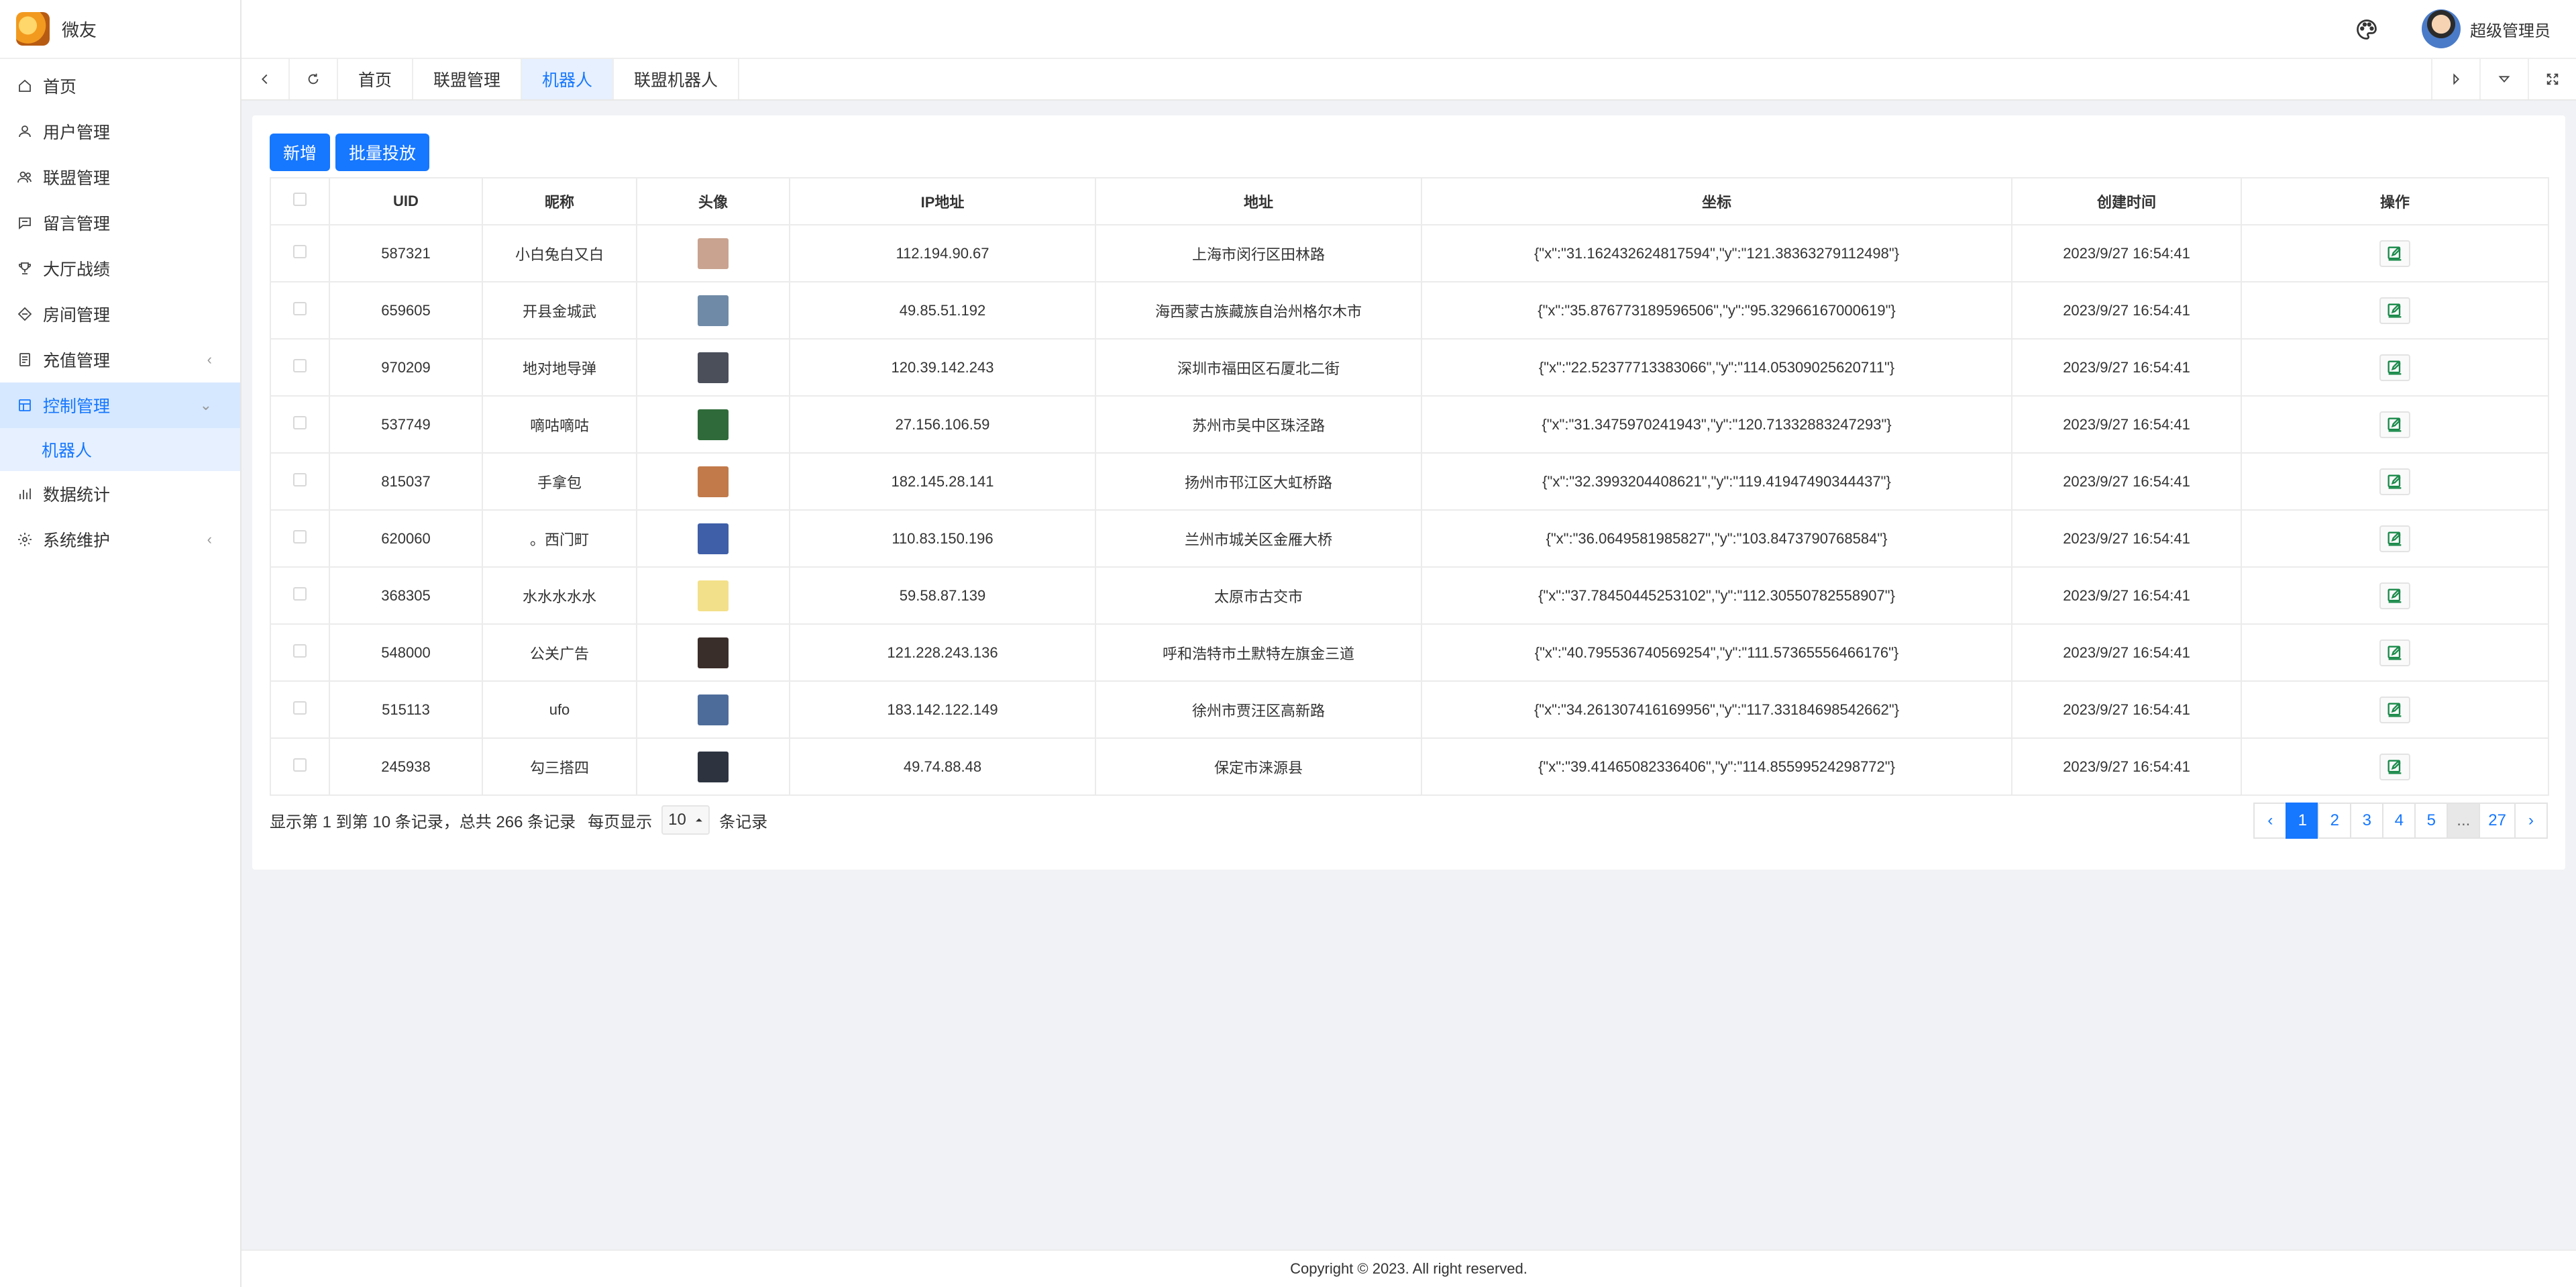 This screenshot has width=2576, height=1287. Describe the element at coordinates (2455, 79) in the screenshot. I see `tabs-scroll-right-button` at that location.